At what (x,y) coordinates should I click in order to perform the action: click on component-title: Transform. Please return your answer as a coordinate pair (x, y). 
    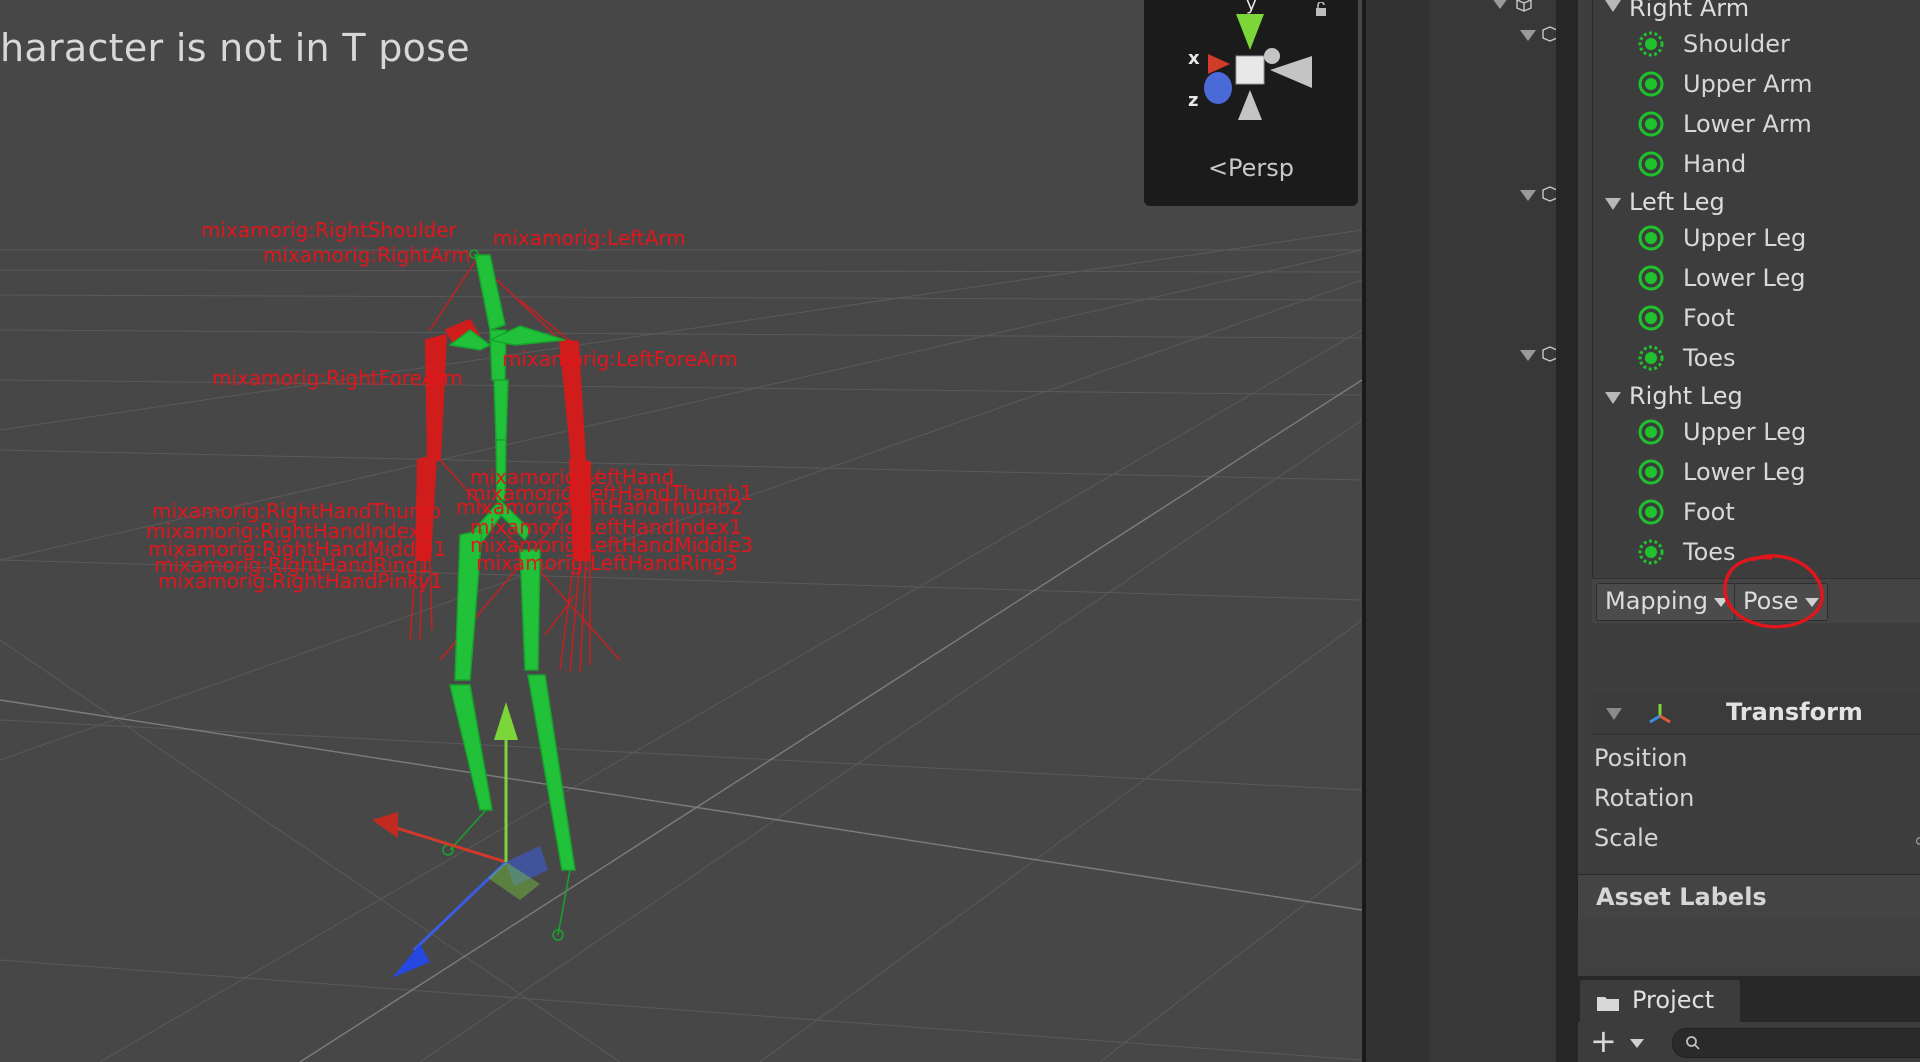
    Looking at the image, I should click on (1794, 712).